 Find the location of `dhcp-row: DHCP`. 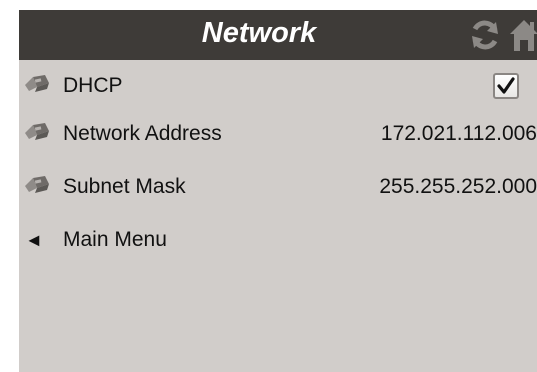

dhcp-row: DHCP is located at coordinates (278, 86).